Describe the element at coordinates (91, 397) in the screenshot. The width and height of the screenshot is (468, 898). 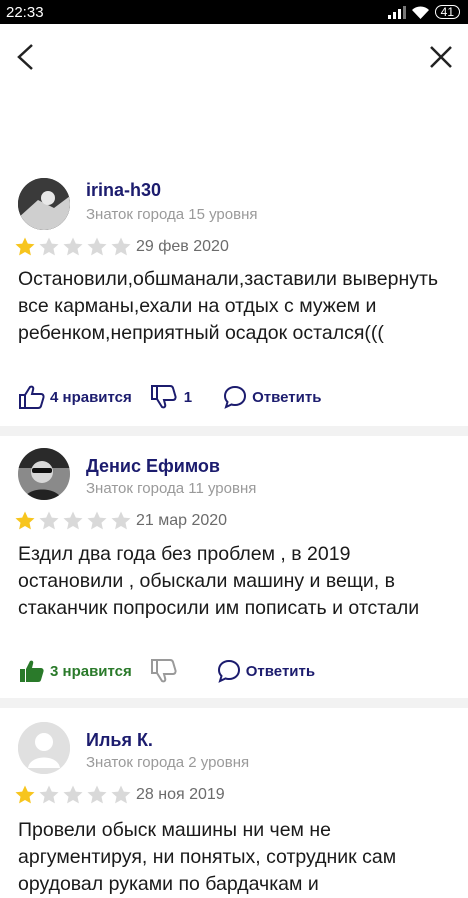
I see `like-count: 4 нравится` at that location.